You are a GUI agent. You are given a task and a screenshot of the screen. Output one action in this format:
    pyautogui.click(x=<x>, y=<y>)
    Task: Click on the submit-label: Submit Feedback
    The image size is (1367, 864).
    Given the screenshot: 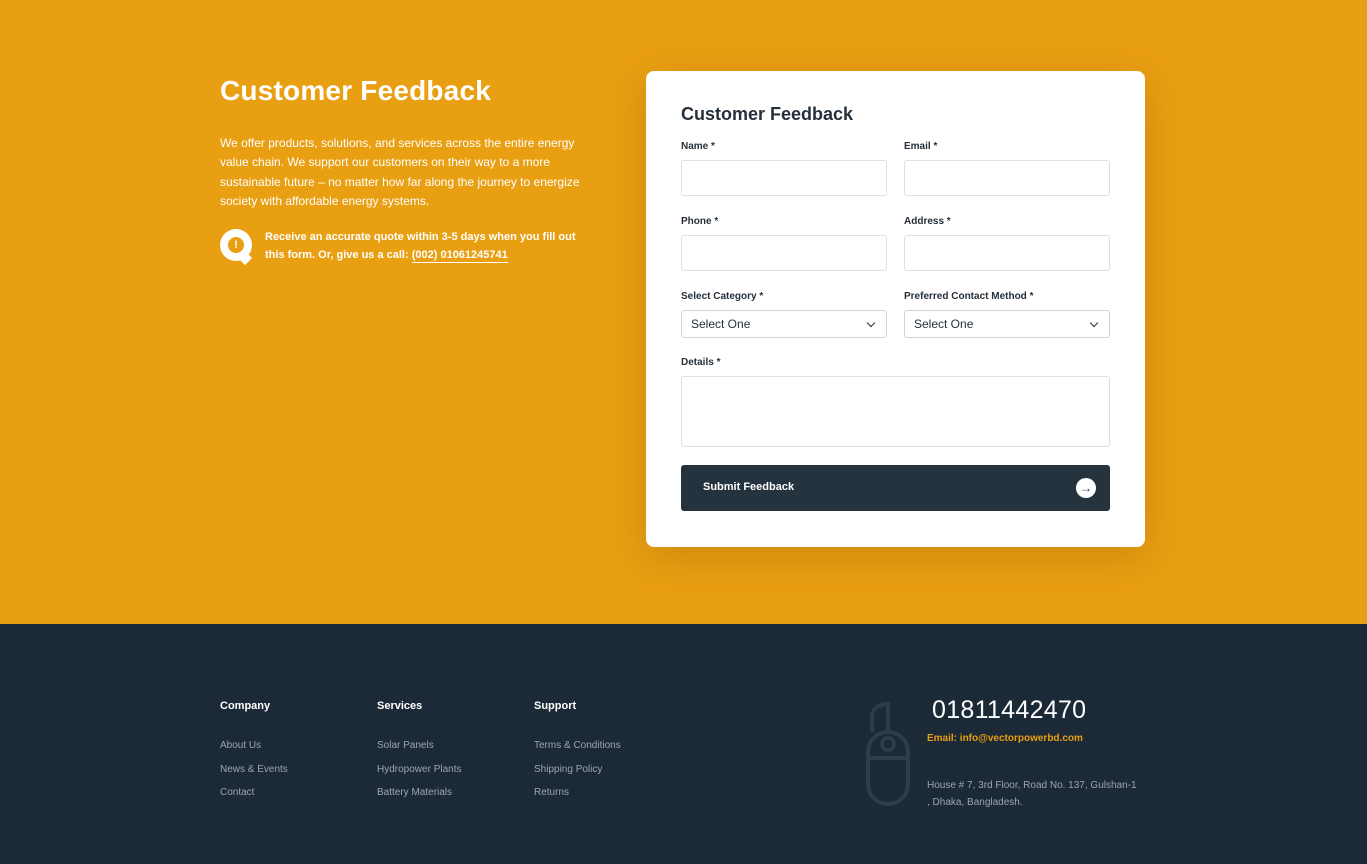 What is the action you would take?
    pyautogui.click(x=749, y=487)
    